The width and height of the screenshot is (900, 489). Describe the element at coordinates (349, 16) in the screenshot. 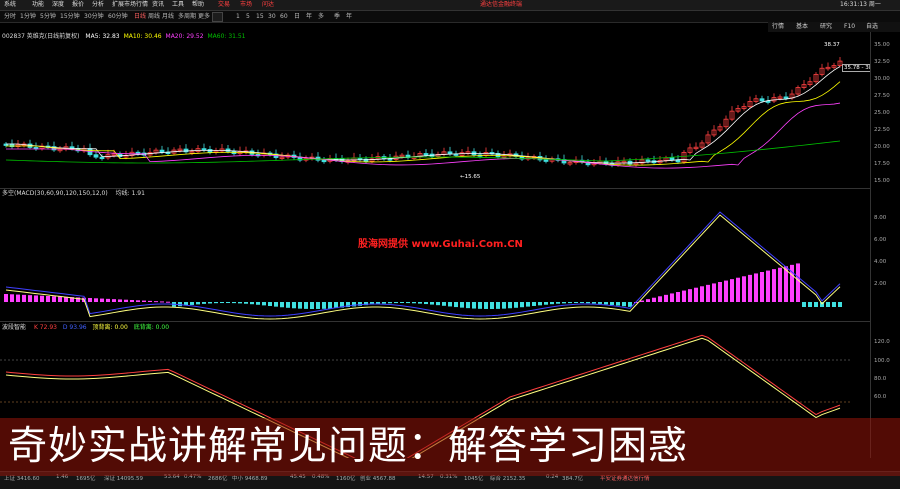

I see `days-annual: 年` at that location.